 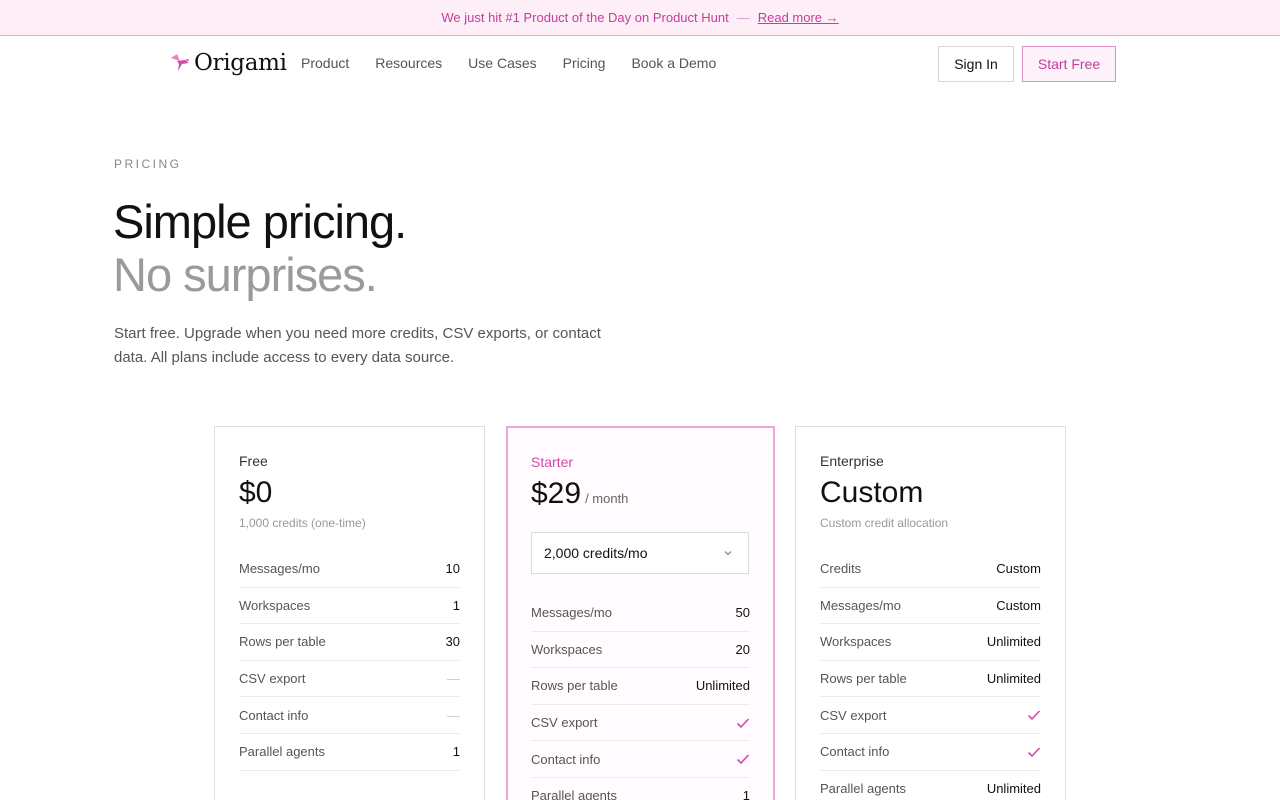 What do you see at coordinates (640, 650) in the screenshot?
I see `feature-row: Workspaces 20` at bounding box center [640, 650].